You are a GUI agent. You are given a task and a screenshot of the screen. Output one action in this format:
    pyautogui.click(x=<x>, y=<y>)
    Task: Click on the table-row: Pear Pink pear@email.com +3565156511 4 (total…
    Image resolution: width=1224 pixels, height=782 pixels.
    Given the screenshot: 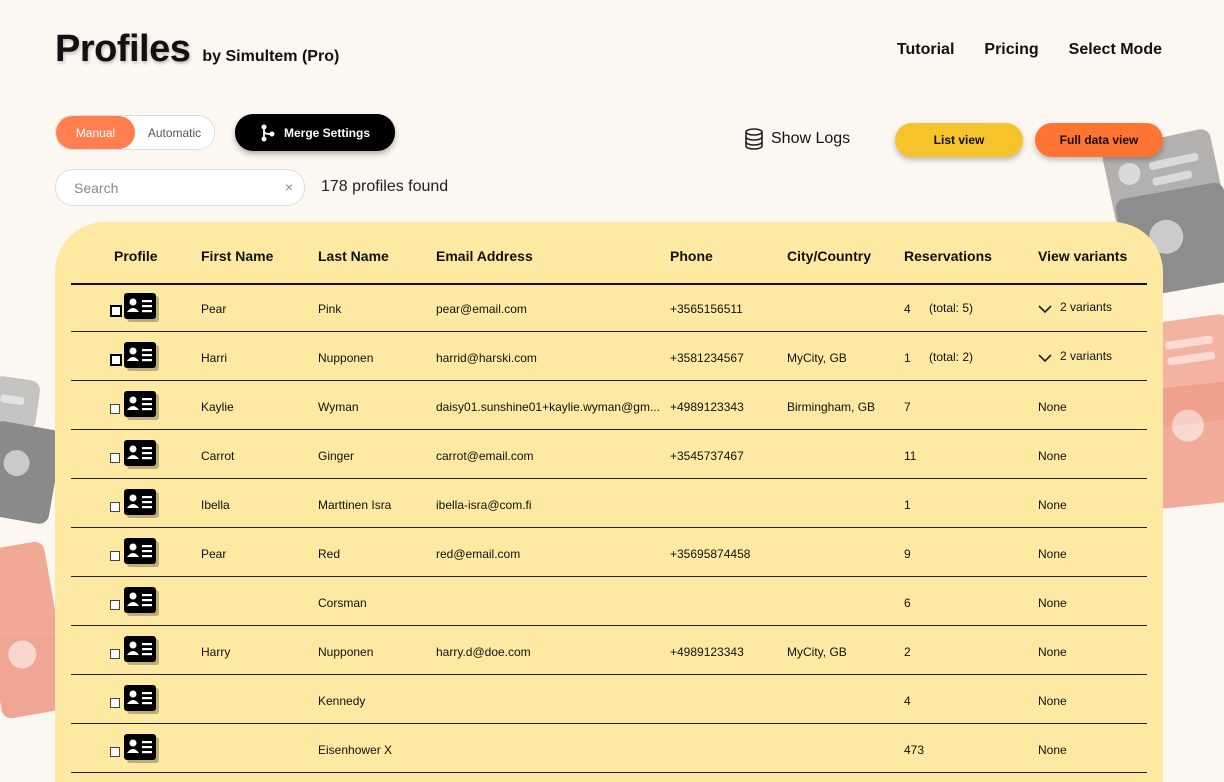 What is the action you would take?
    pyautogui.click(x=609, y=307)
    